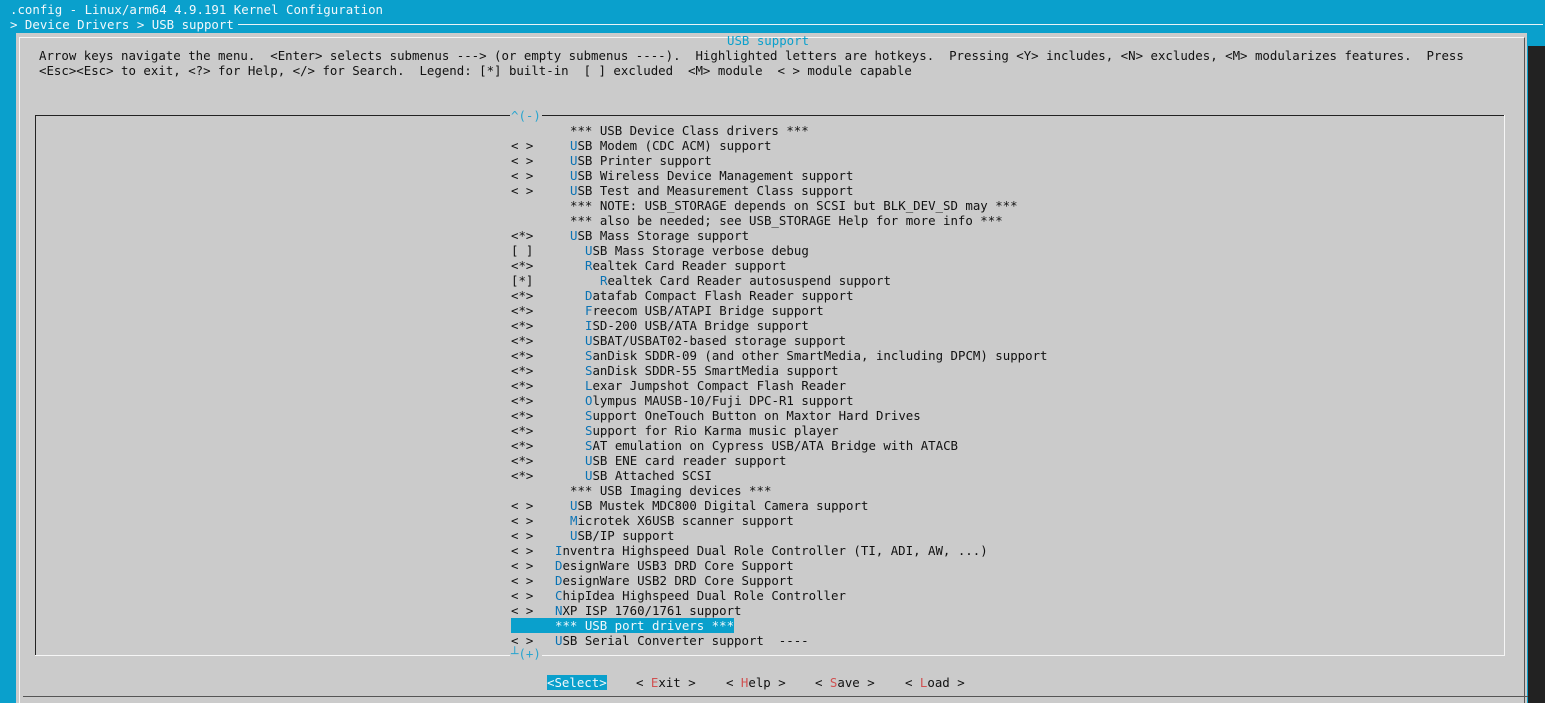  I want to click on menu-item: <*> USB Mass Storage support, so click(630, 235).